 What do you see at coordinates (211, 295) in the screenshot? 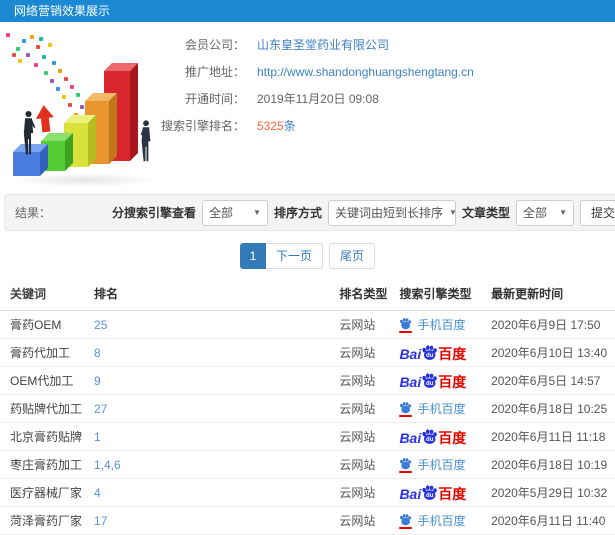
I see `header-rank: 排名` at bounding box center [211, 295].